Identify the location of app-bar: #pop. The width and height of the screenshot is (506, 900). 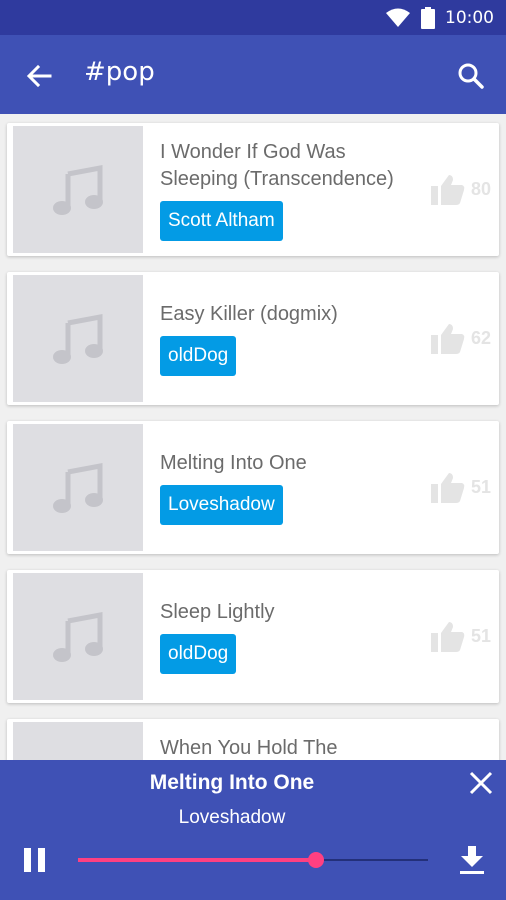
(253, 74).